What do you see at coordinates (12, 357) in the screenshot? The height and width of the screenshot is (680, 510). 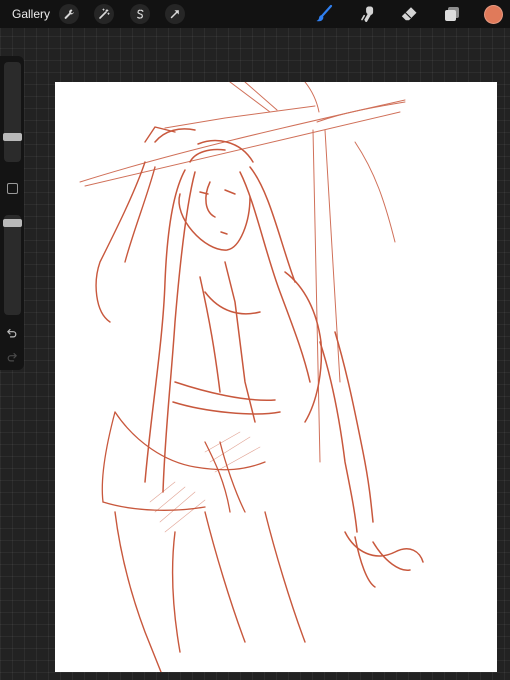 I see `redo-icon` at bounding box center [12, 357].